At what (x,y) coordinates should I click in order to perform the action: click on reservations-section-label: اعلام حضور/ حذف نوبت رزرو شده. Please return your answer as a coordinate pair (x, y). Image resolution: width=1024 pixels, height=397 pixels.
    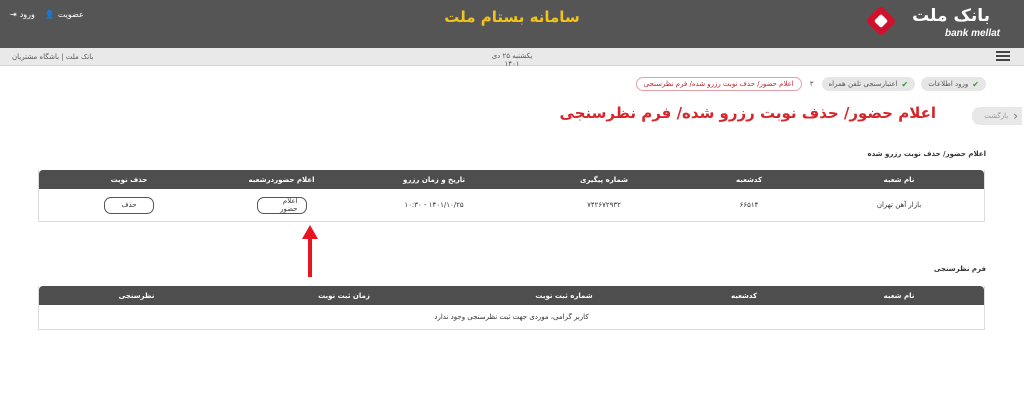
    Looking at the image, I should click on (926, 154).